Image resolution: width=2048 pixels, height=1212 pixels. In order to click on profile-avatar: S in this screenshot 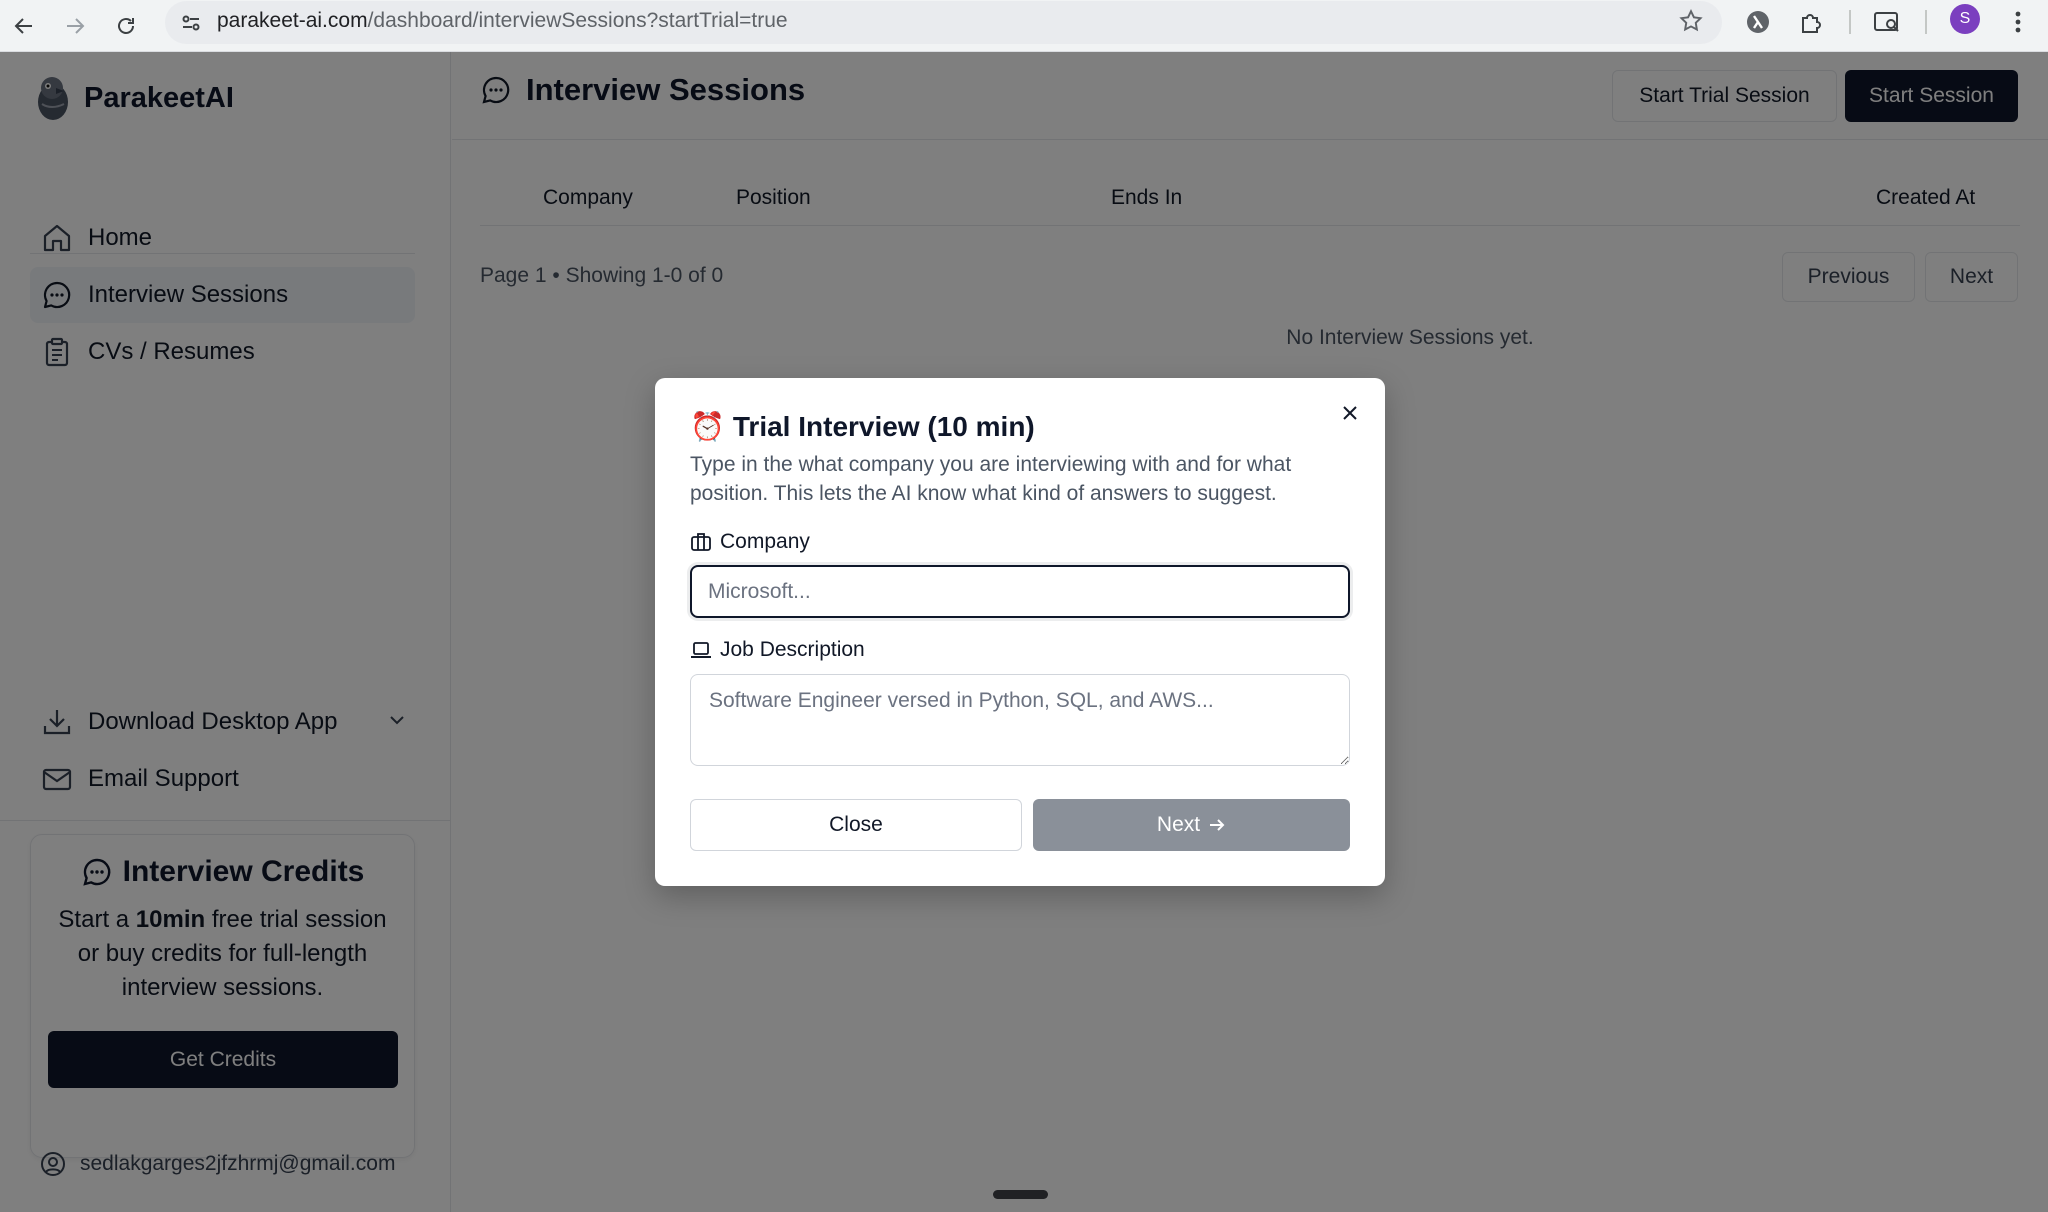, I will do `click(1965, 19)`.